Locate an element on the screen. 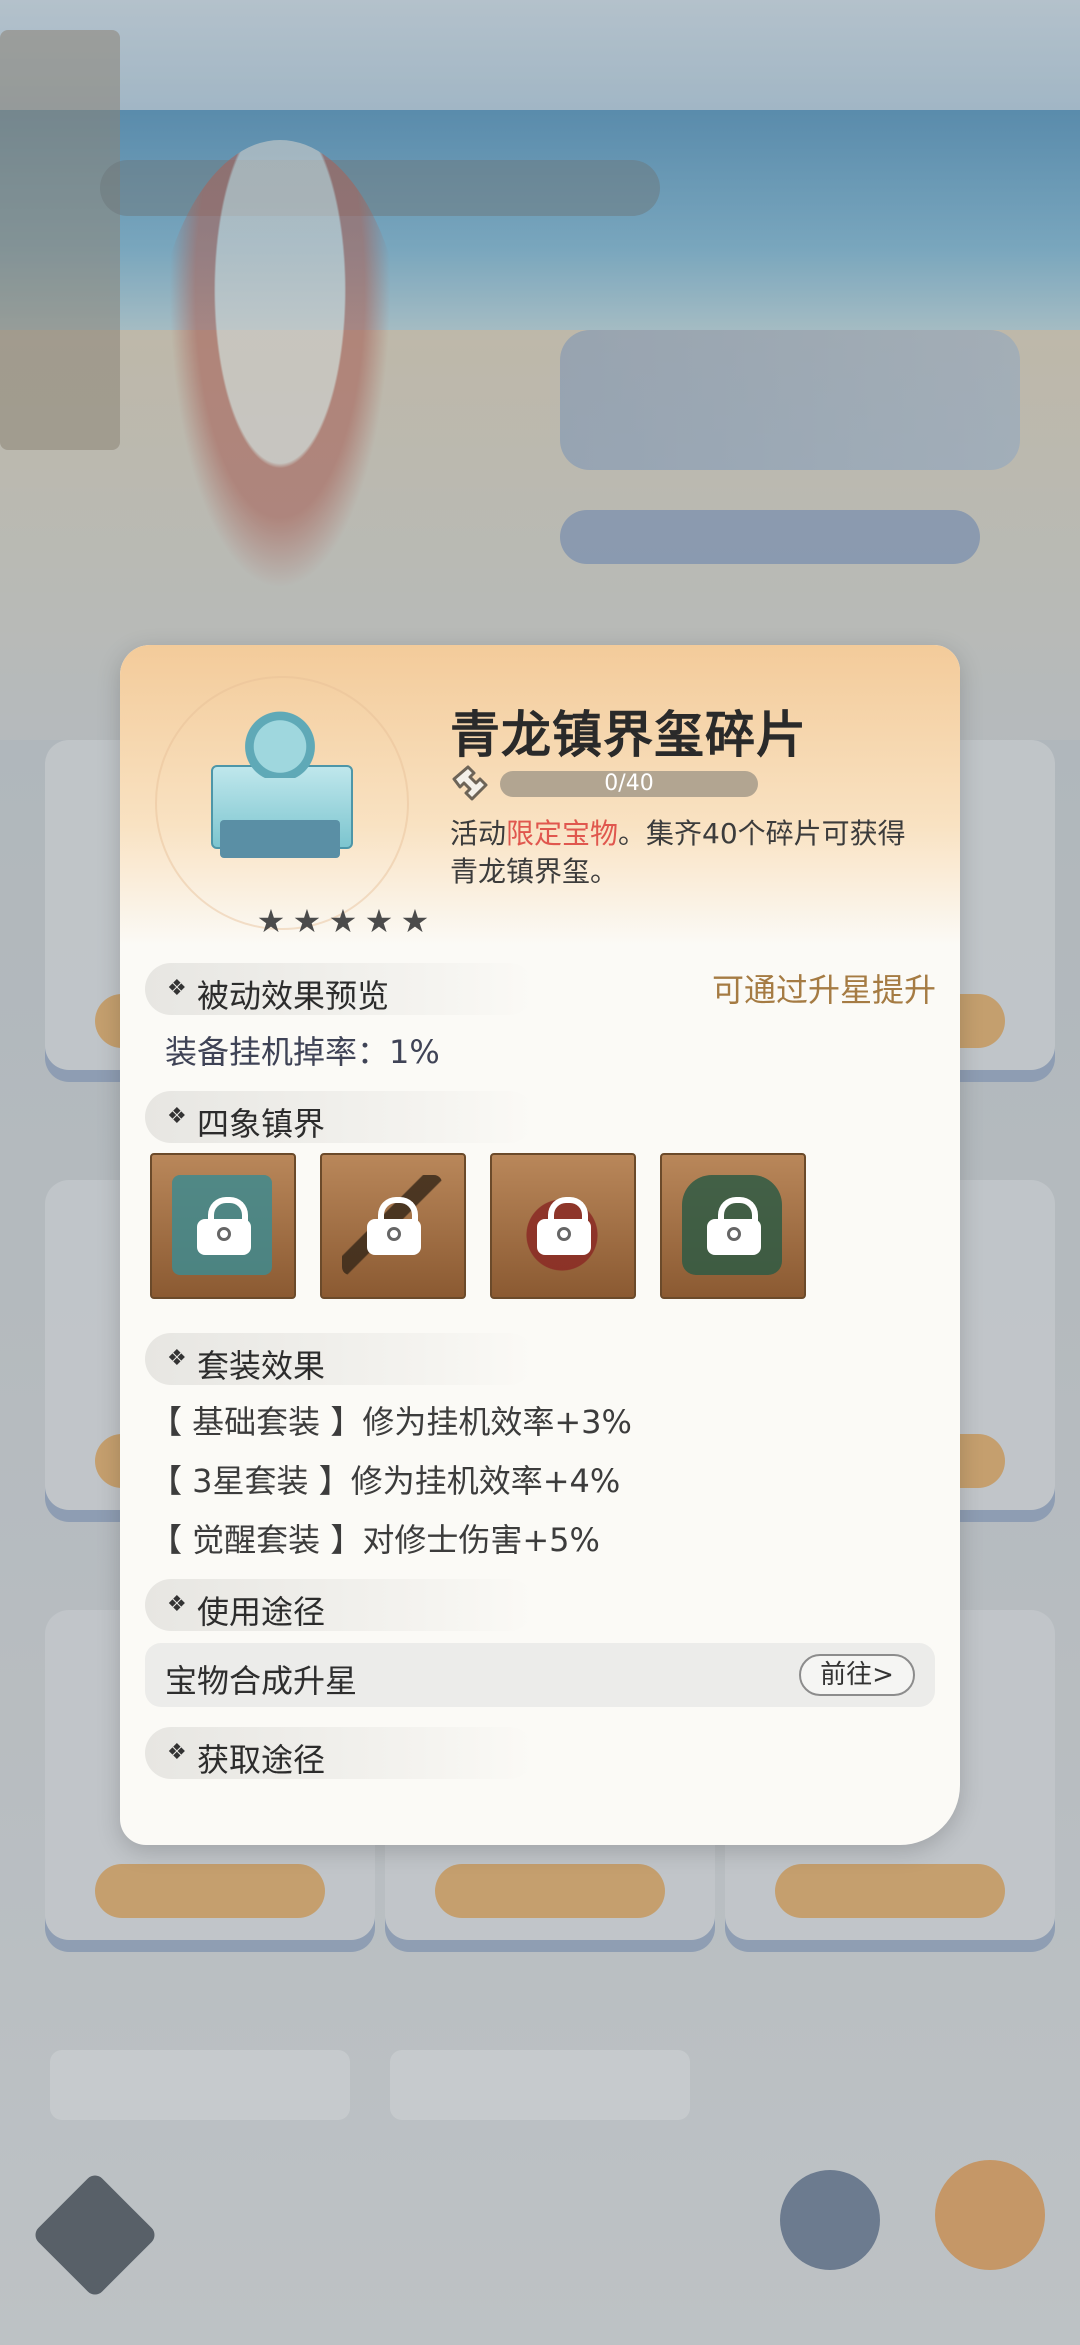 This screenshot has width=1080, height=2345. upgrade-note: 可通过升星提升 is located at coordinates (823, 990).